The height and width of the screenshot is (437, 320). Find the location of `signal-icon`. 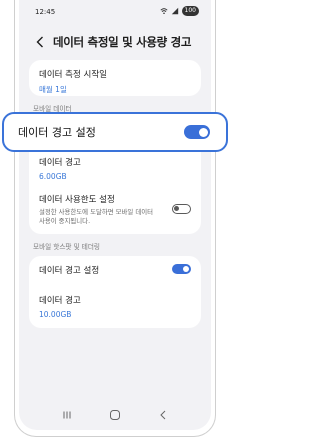

signal-icon is located at coordinates (174, 11).